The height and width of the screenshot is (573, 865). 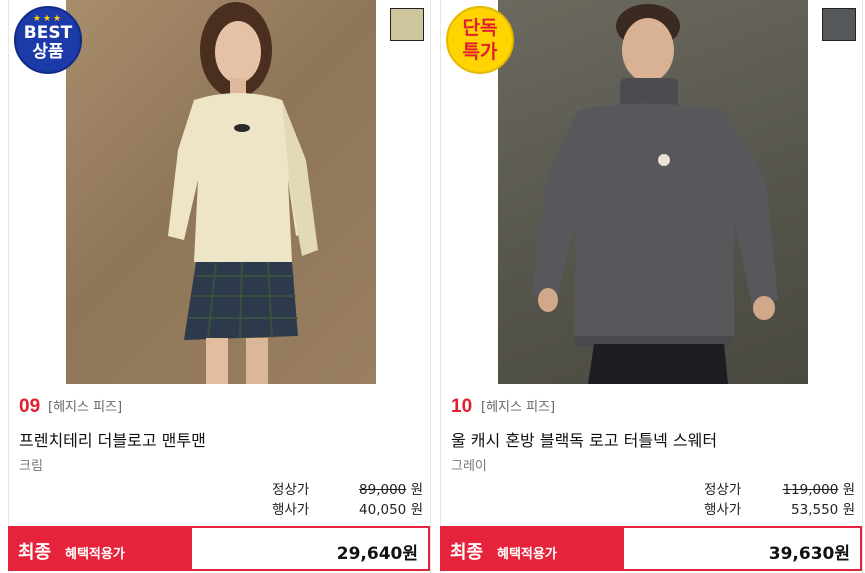 I want to click on sale-price: 53,550, so click(x=815, y=510).